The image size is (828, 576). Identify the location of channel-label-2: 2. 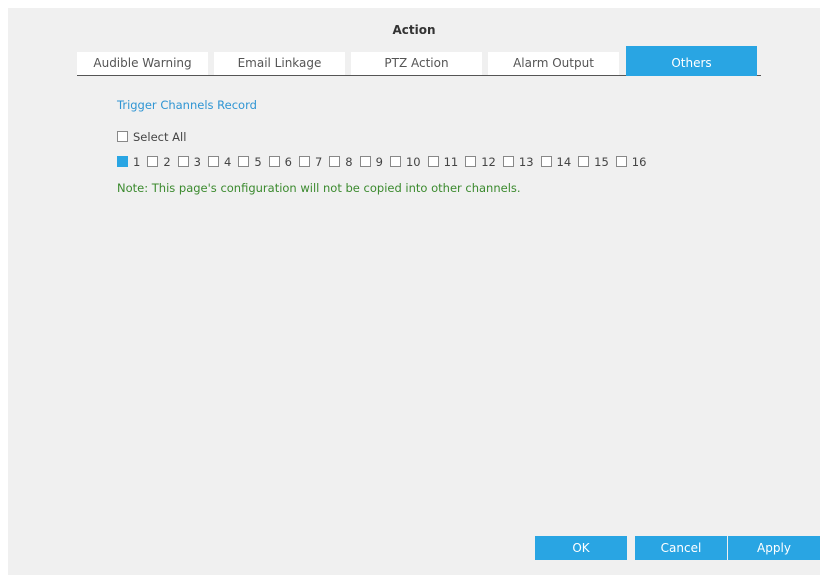
(167, 162).